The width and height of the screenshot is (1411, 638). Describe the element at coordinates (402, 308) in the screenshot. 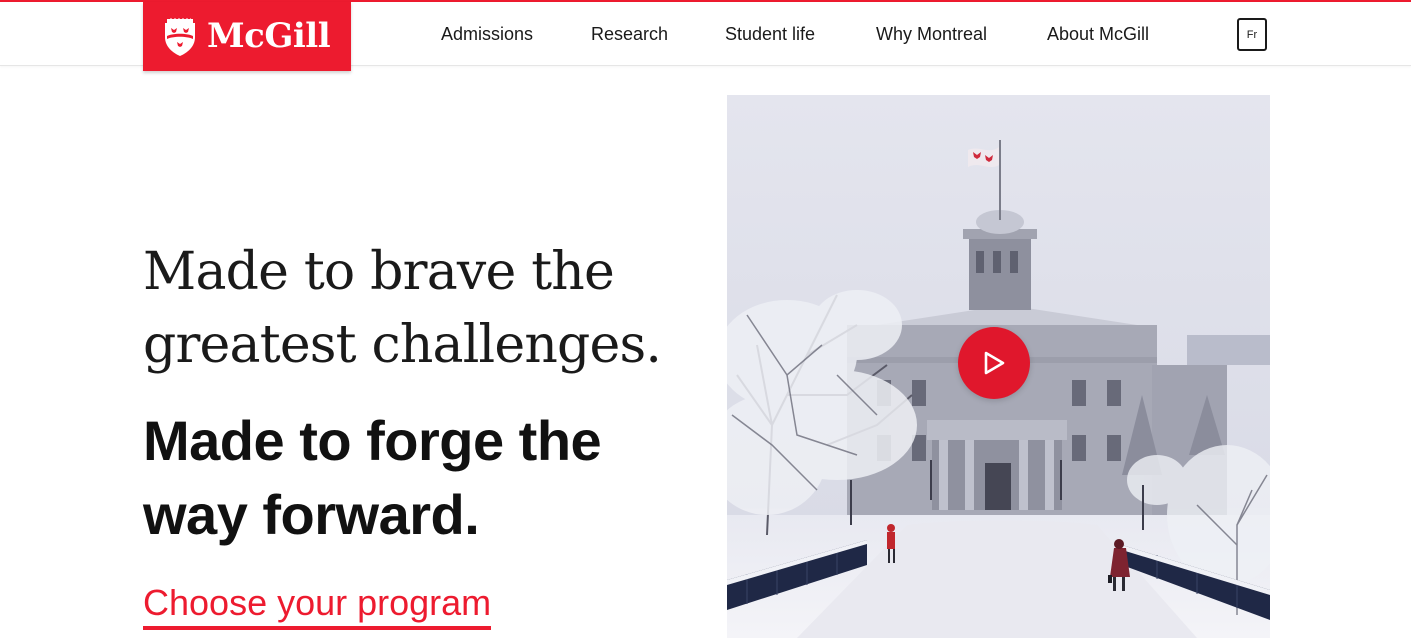

I see `hero-headline-serif: Made to brave the greatest challenges.` at that location.